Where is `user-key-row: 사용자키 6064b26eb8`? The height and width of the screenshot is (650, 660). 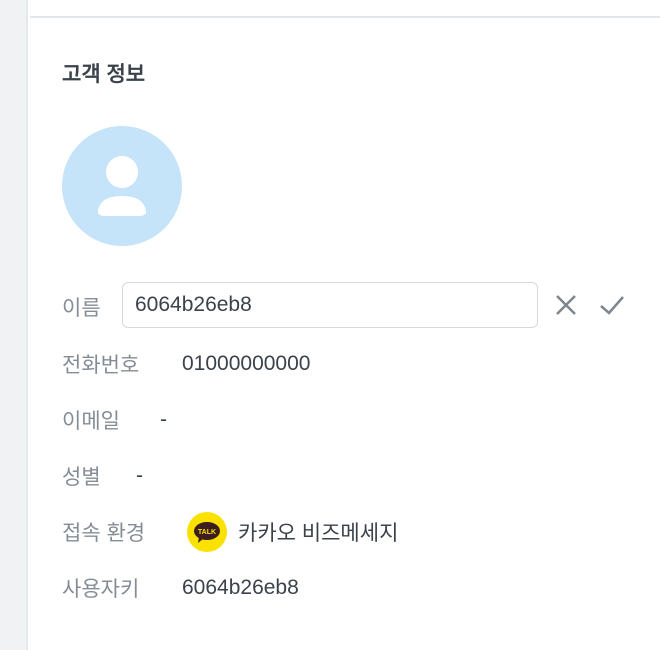 user-key-row: 사용자키 6064b26eb8 is located at coordinates (262, 588).